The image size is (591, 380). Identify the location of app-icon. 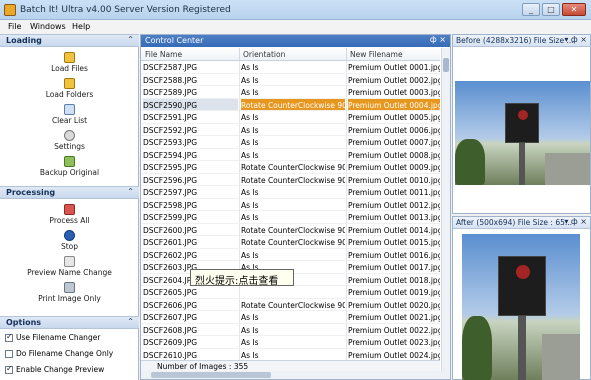
(10, 10).